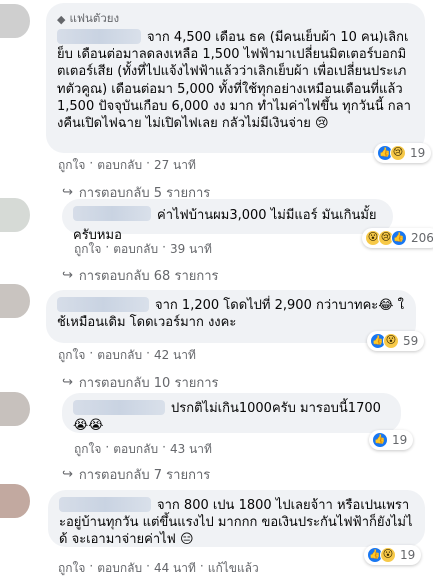  What do you see at coordinates (175, 165) in the screenshot?
I see `timestamp: 27 นาที` at bounding box center [175, 165].